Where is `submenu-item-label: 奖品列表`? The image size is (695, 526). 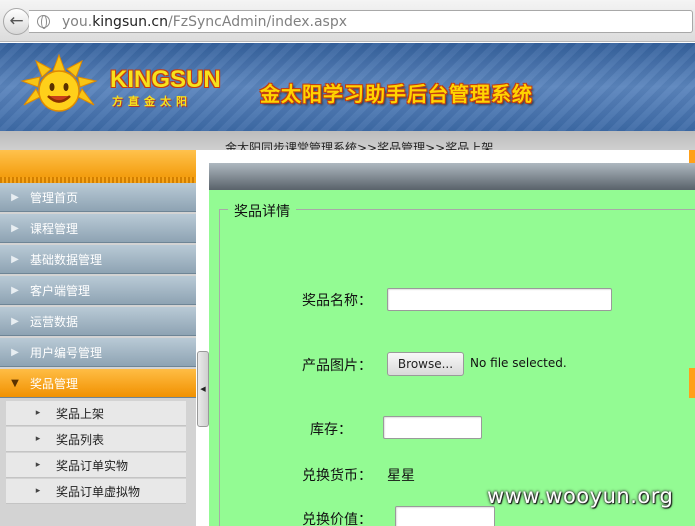
submenu-item-label: 奖品列表 is located at coordinates (80, 439).